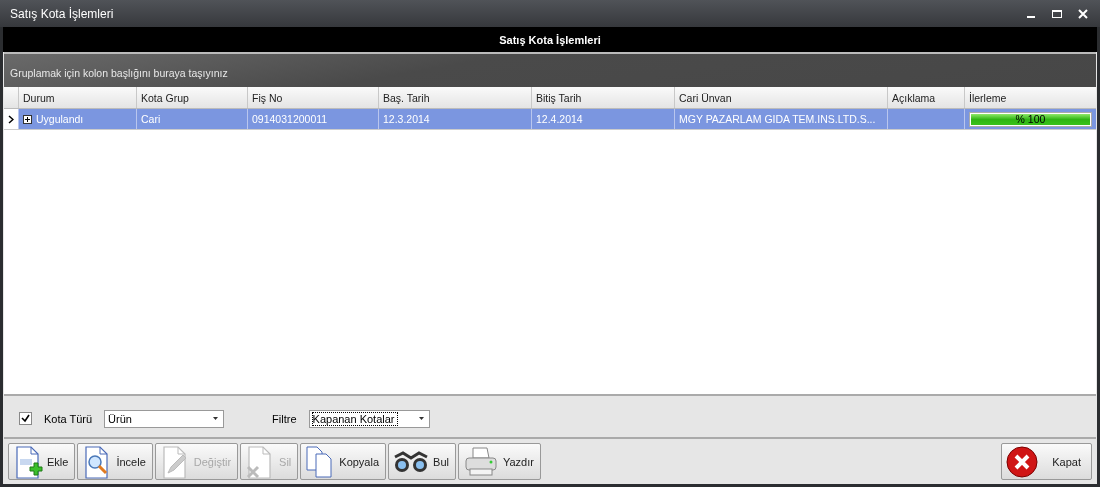 This screenshot has width=1100, height=487. What do you see at coordinates (1031, 17) in the screenshot?
I see `minimize-icon` at bounding box center [1031, 17].